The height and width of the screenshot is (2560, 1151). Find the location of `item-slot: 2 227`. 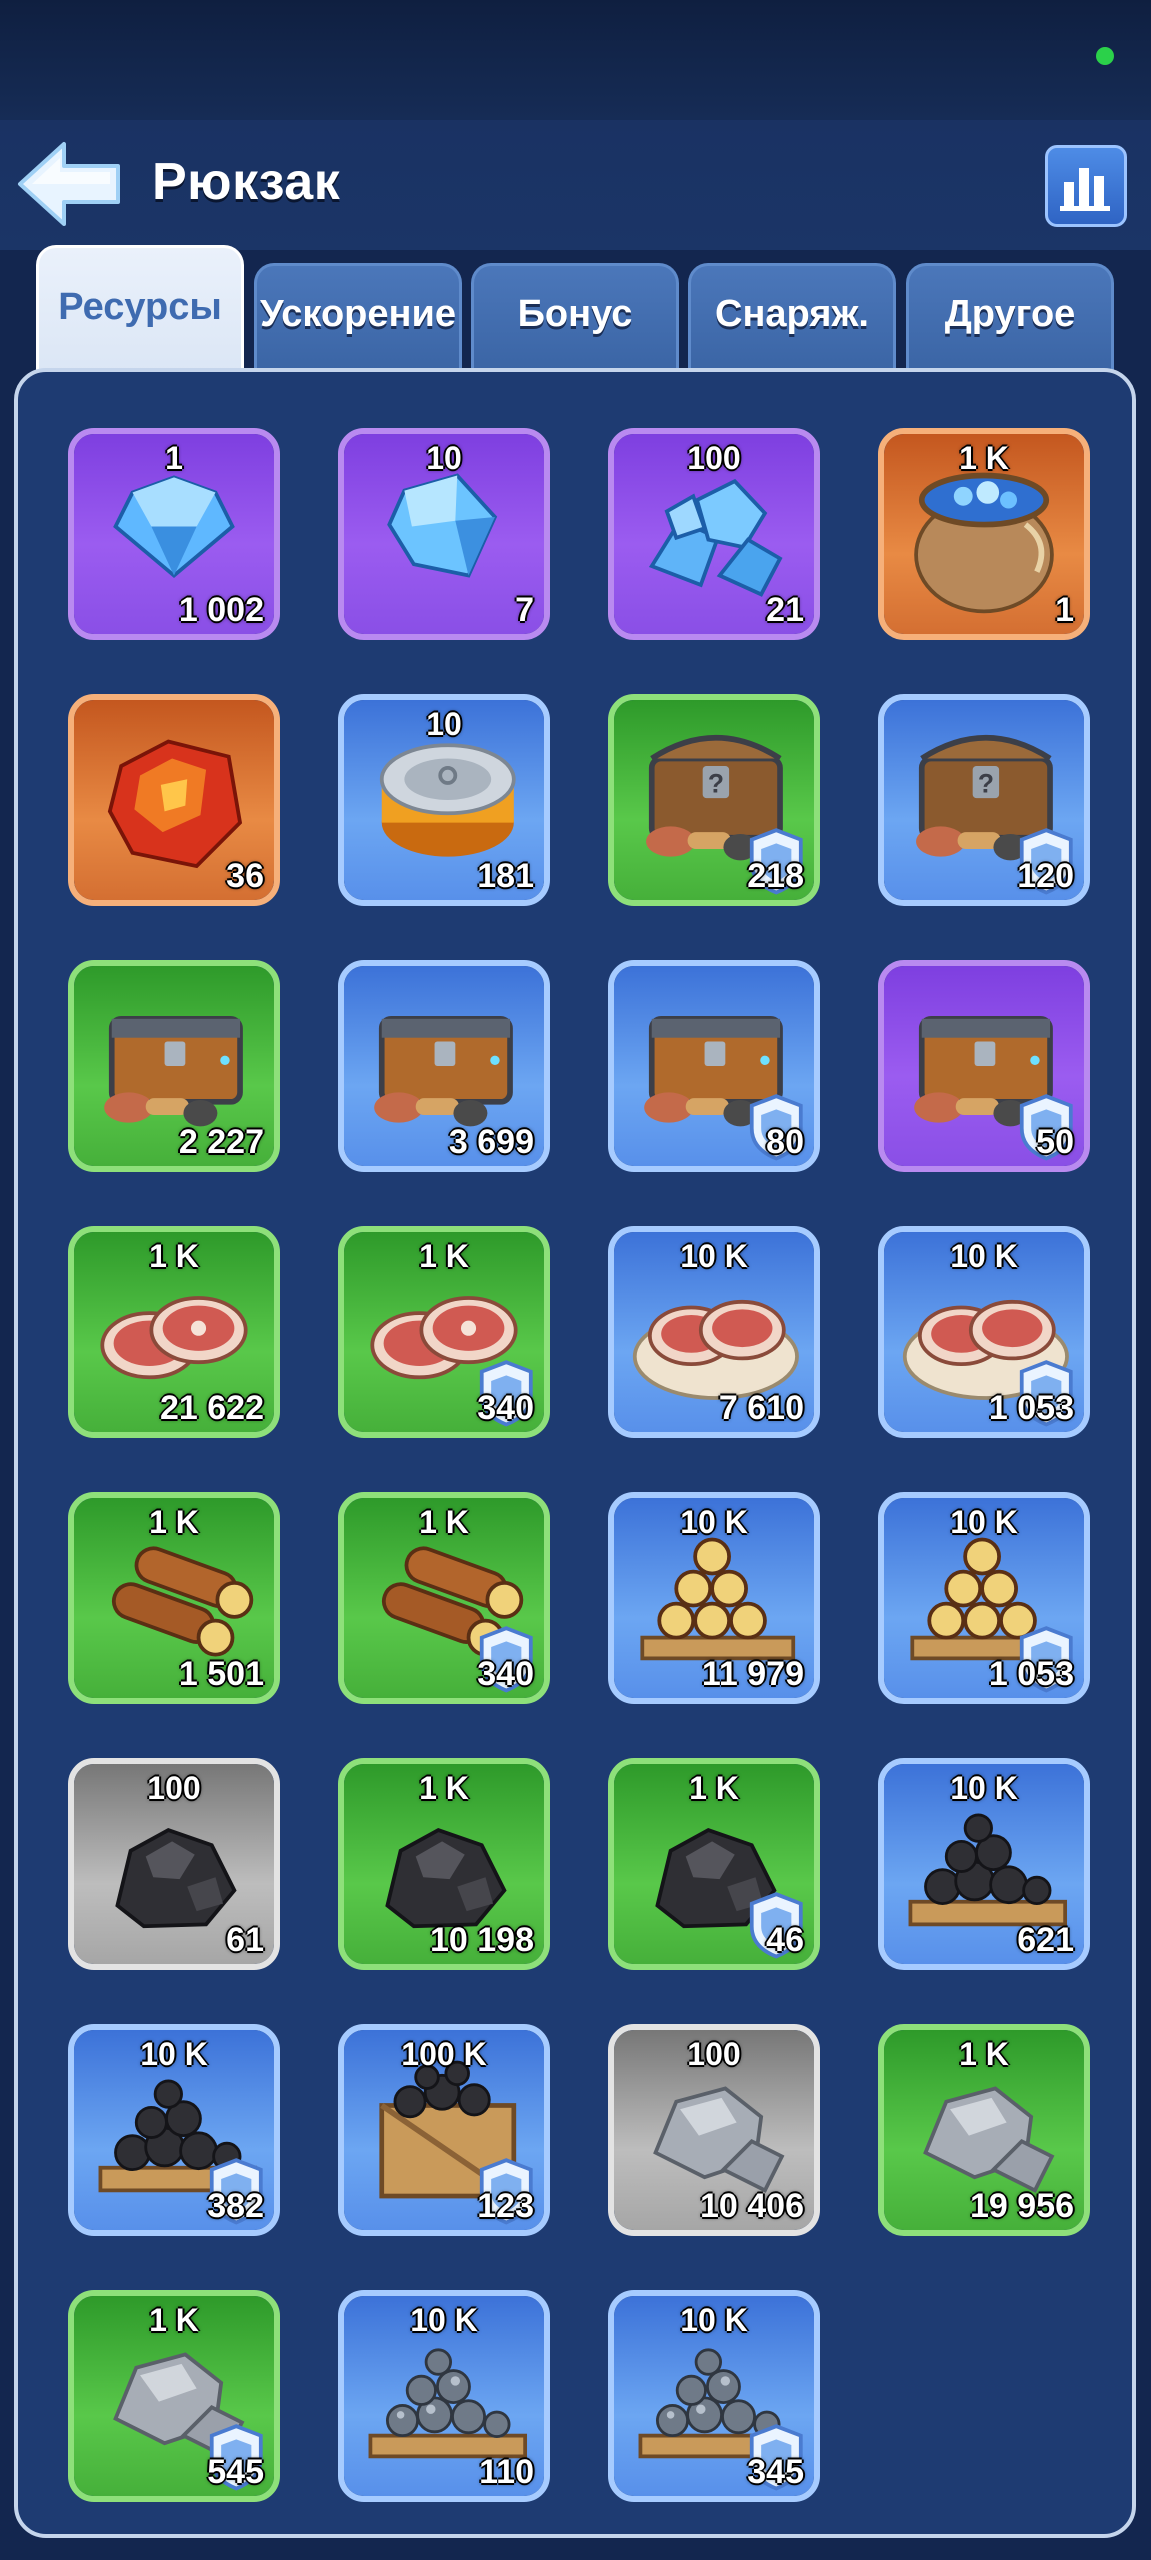

item-slot: 2 227 is located at coordinates (174, 1066).